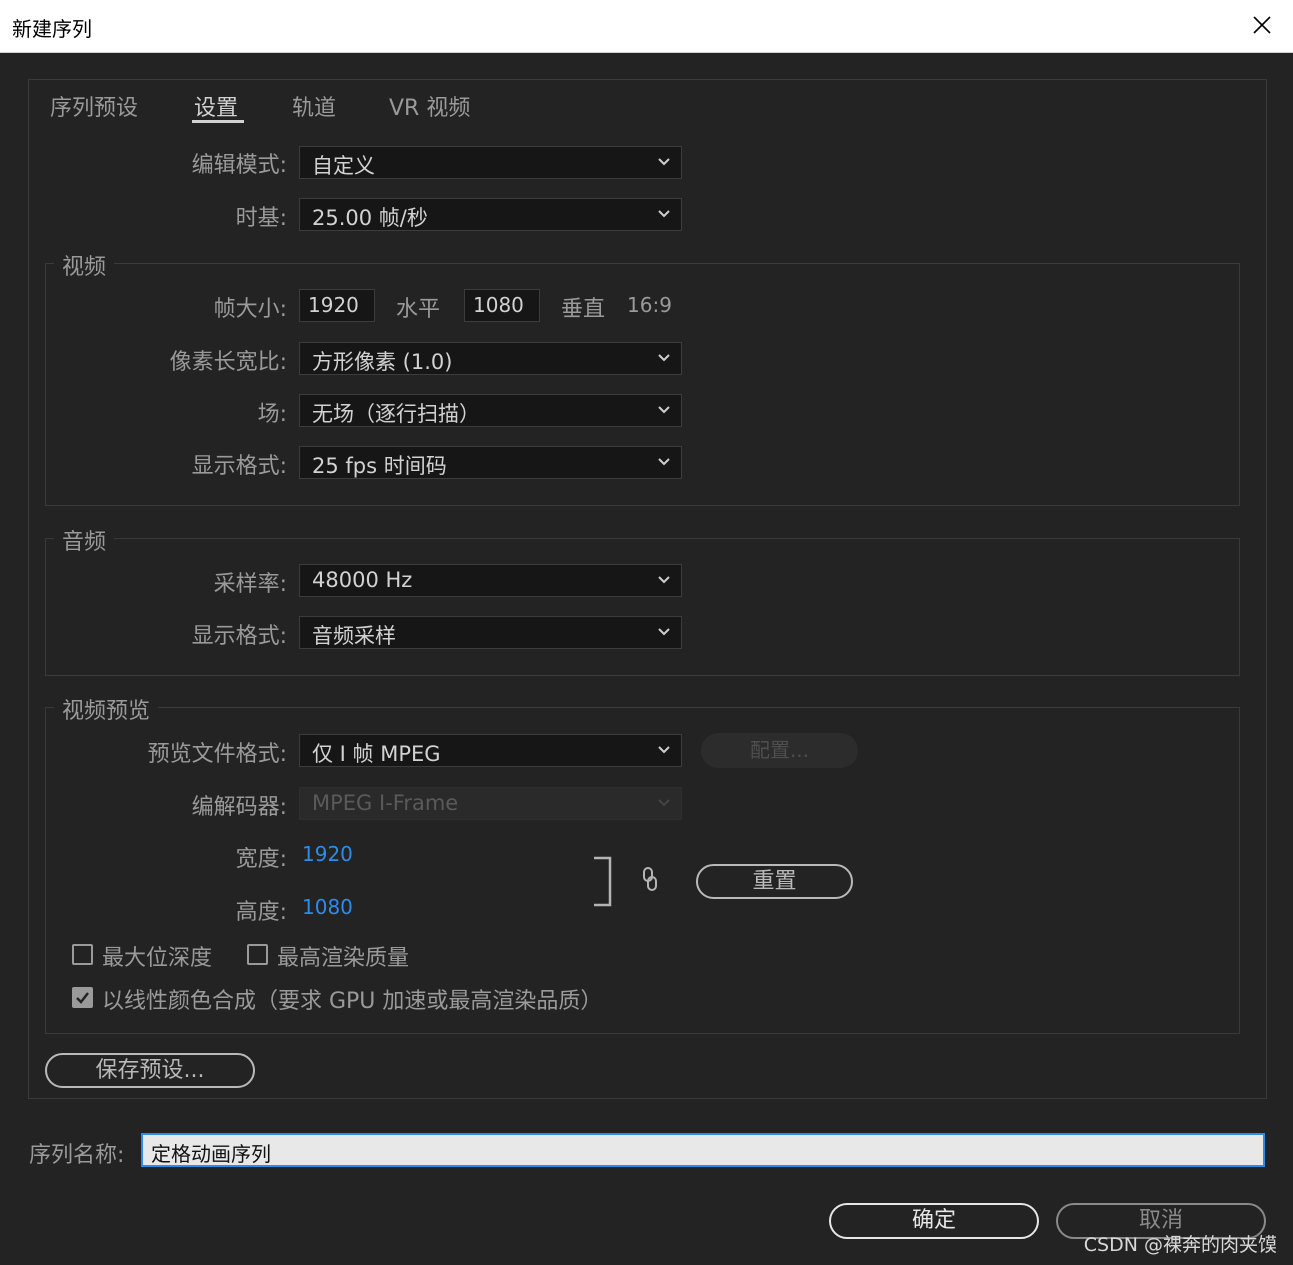 The width and height of the screenshot is (1293, 1265). I want to click on audio-display-format-value: 音频采样, so click(354, 636).